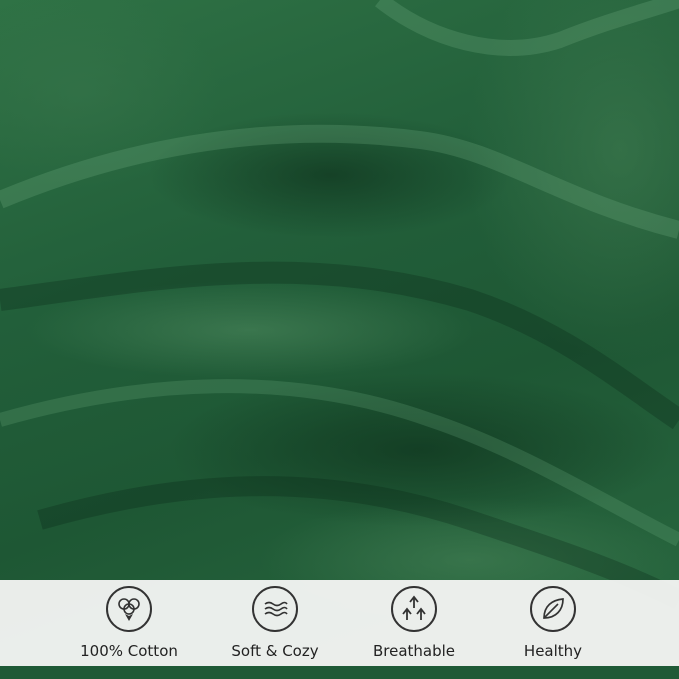 This screenshot has height=679, width=679. What do you see at coordinates (414, 609) in the screenshot?
I see `breathable-arrows-icon` at bounding box center [414, 609].